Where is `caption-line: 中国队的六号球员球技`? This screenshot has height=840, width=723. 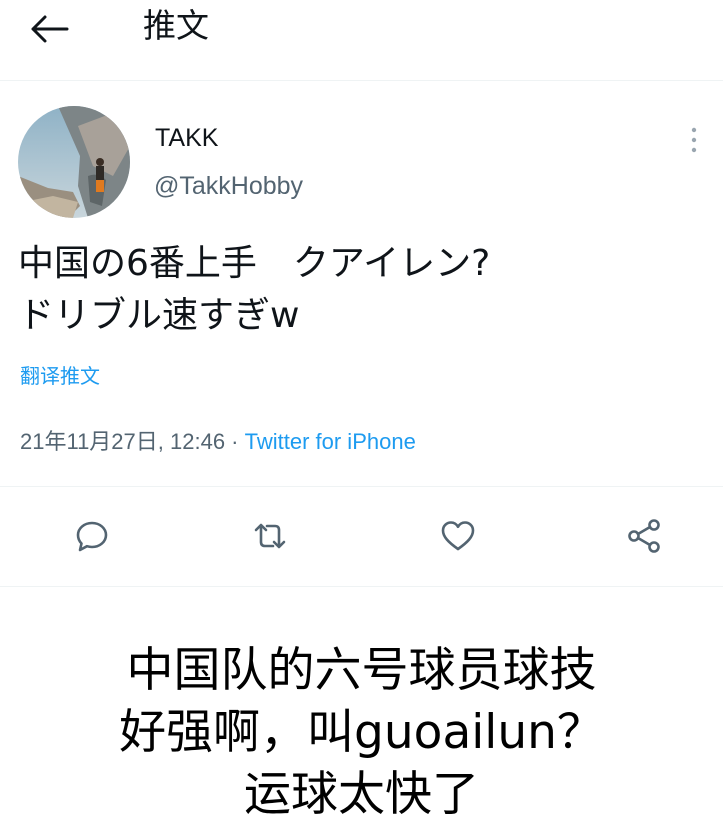 caption-line: 中国队的六号球员球技 is located at coordinates (361, 670).